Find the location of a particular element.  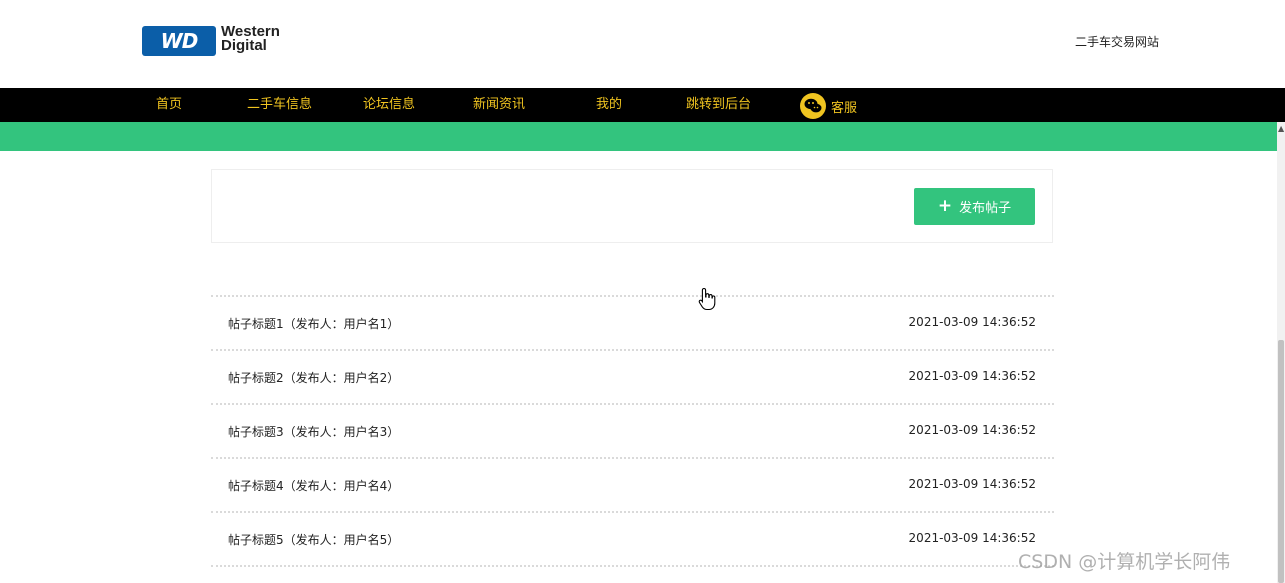

list-item: 帖子标题2（发布人：用户名2） 2021-03-09 14:36:52 is located at coordinates (632, 377).